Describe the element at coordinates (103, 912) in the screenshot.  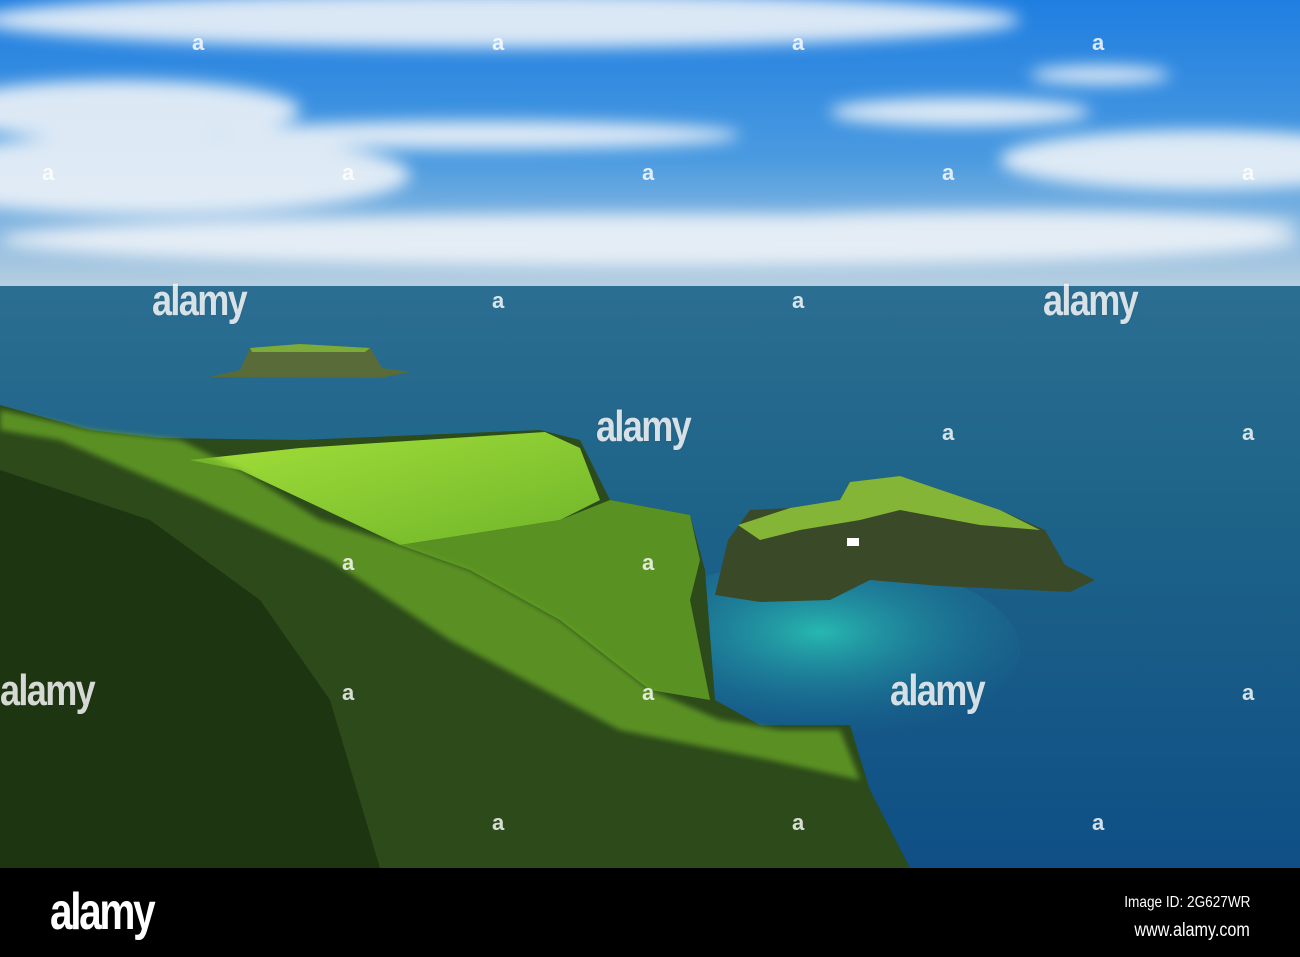
I see `footer-logo: alamy` at that location.